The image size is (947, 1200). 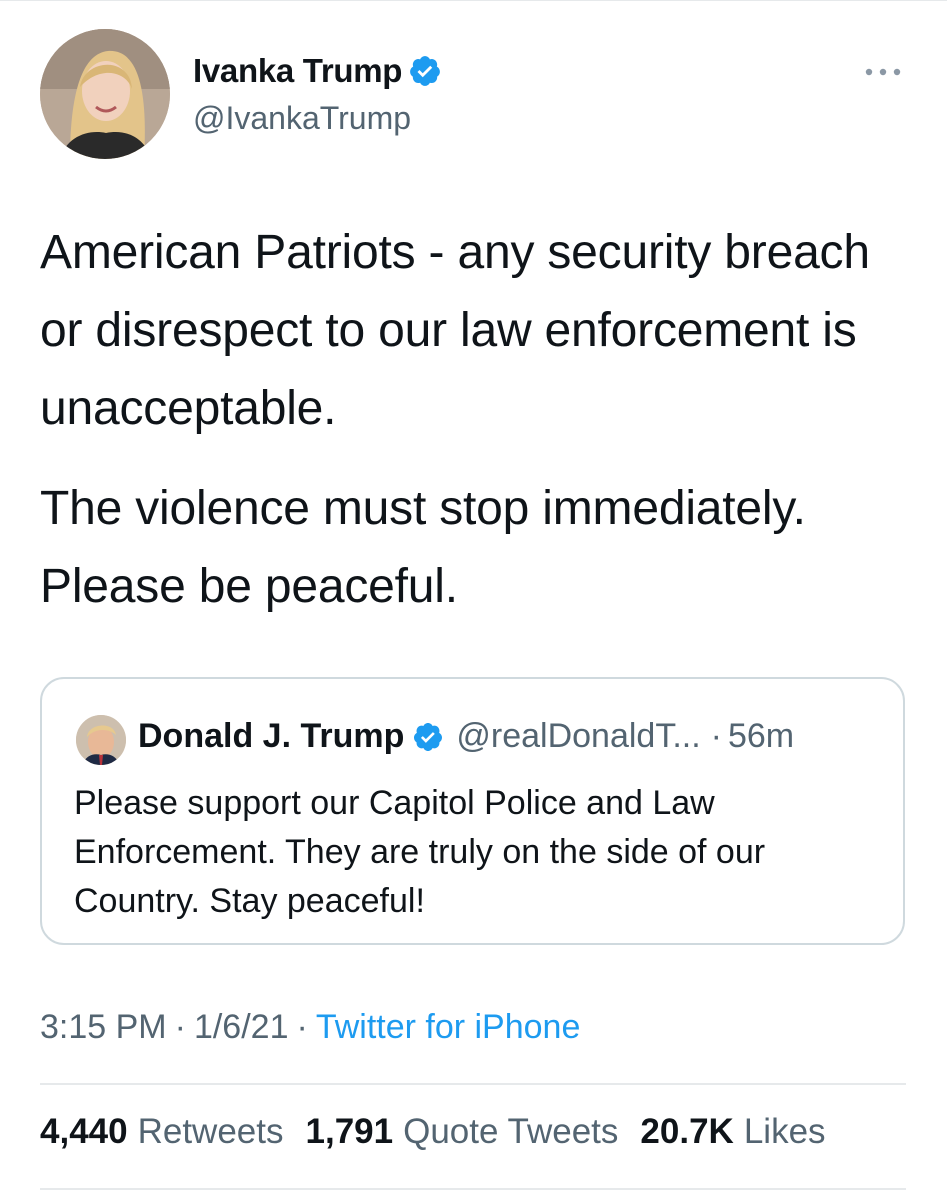 I want to click on author-name: Ivanka Trump, so click(x=297, y=71).